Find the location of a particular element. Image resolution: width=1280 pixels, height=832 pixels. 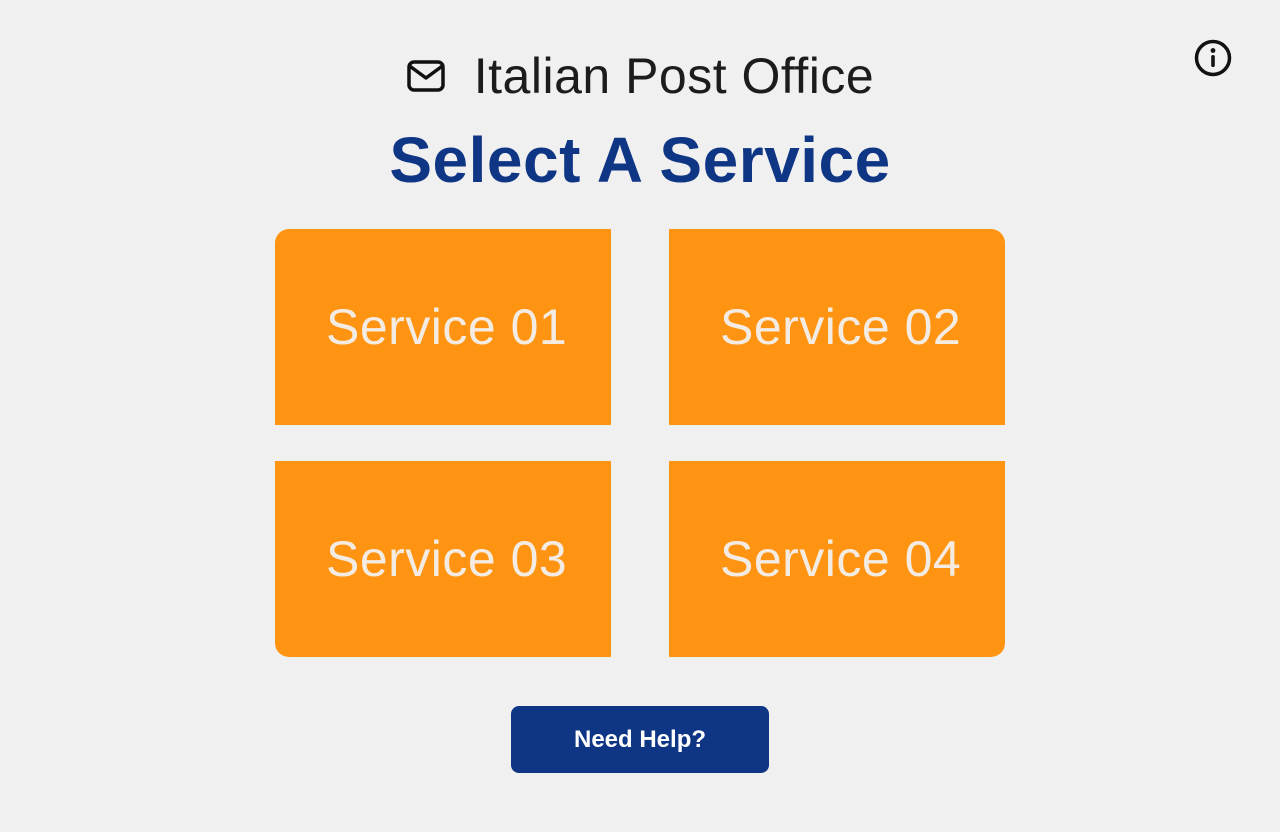

need-help-button: Need Help? is located at coordinates (640, 739).